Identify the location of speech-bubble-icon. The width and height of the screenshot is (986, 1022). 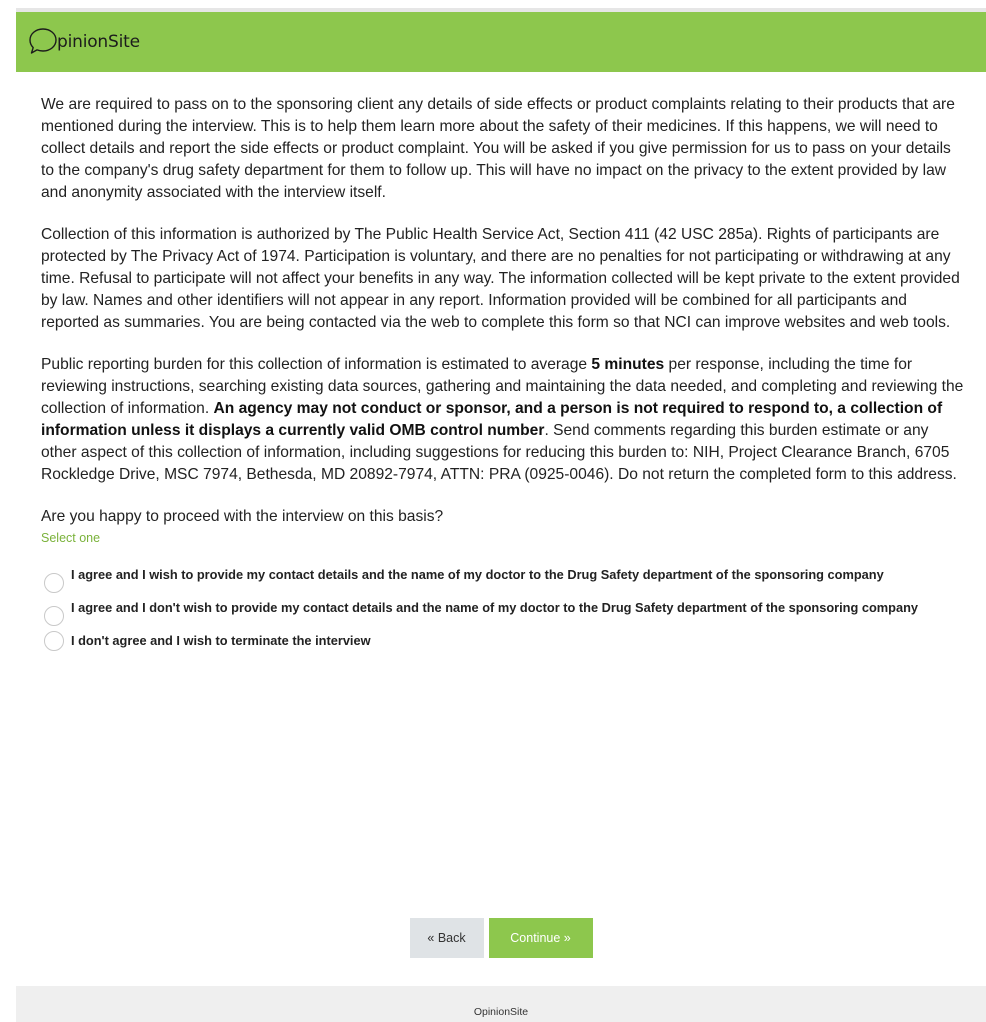
(43, 41).